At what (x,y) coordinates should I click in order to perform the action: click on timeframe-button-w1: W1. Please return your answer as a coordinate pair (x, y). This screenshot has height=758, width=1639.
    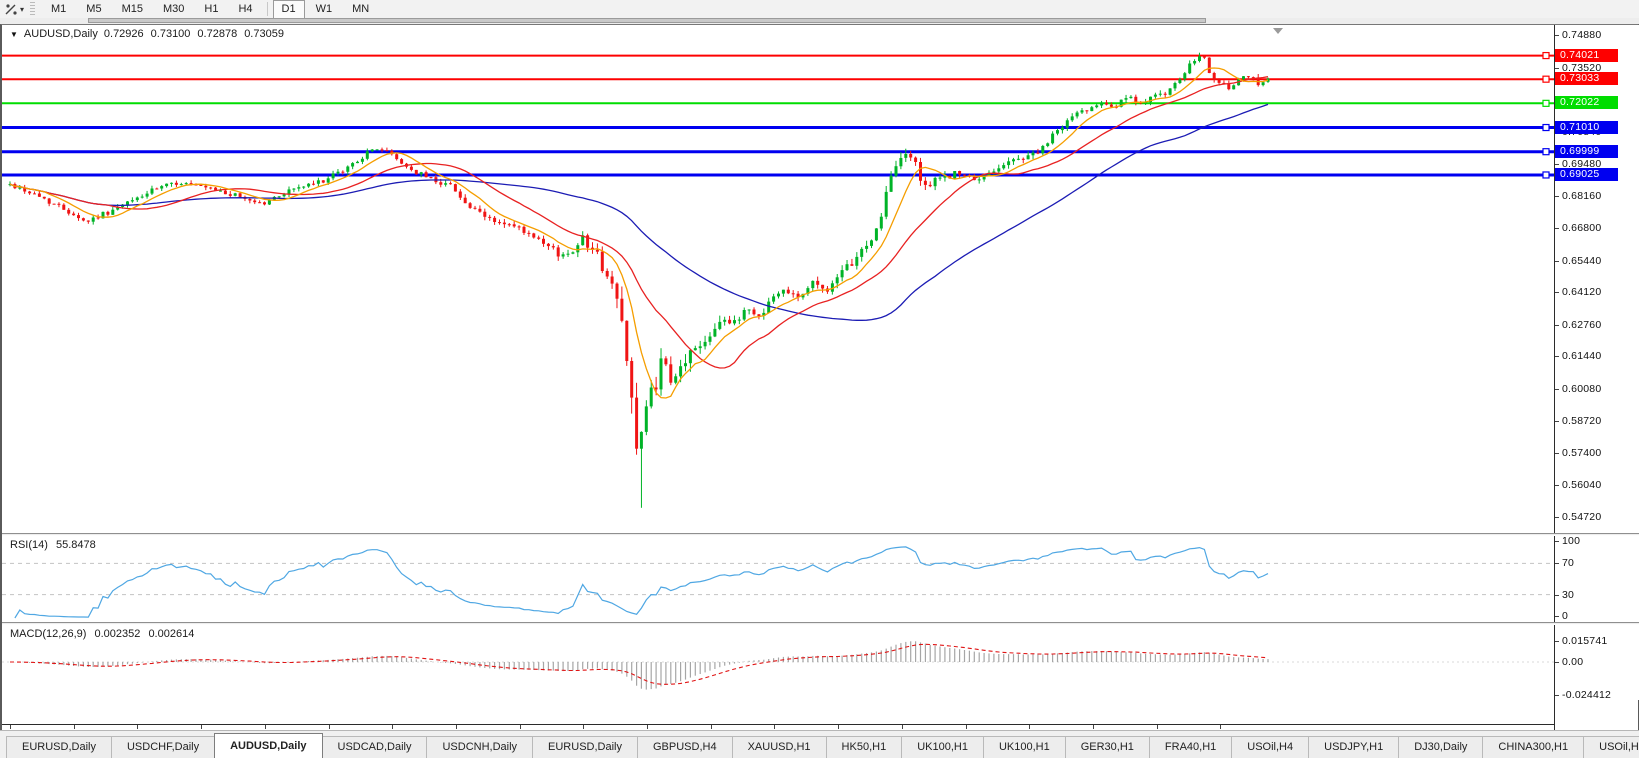
    Looking at the image, I should click on (324, 9).